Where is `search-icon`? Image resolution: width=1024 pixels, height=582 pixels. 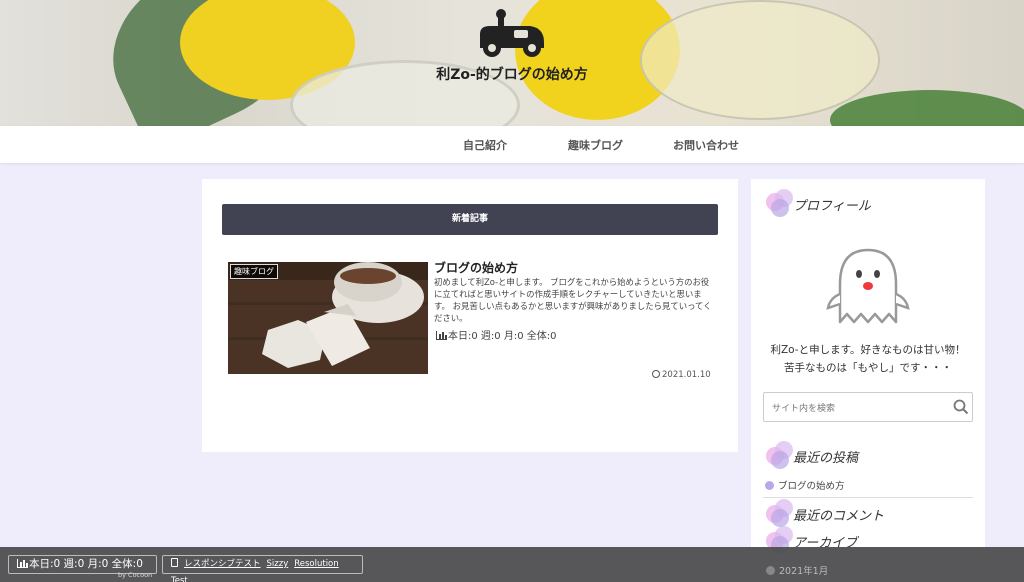 search-icon is located at coordinates (961, 407).